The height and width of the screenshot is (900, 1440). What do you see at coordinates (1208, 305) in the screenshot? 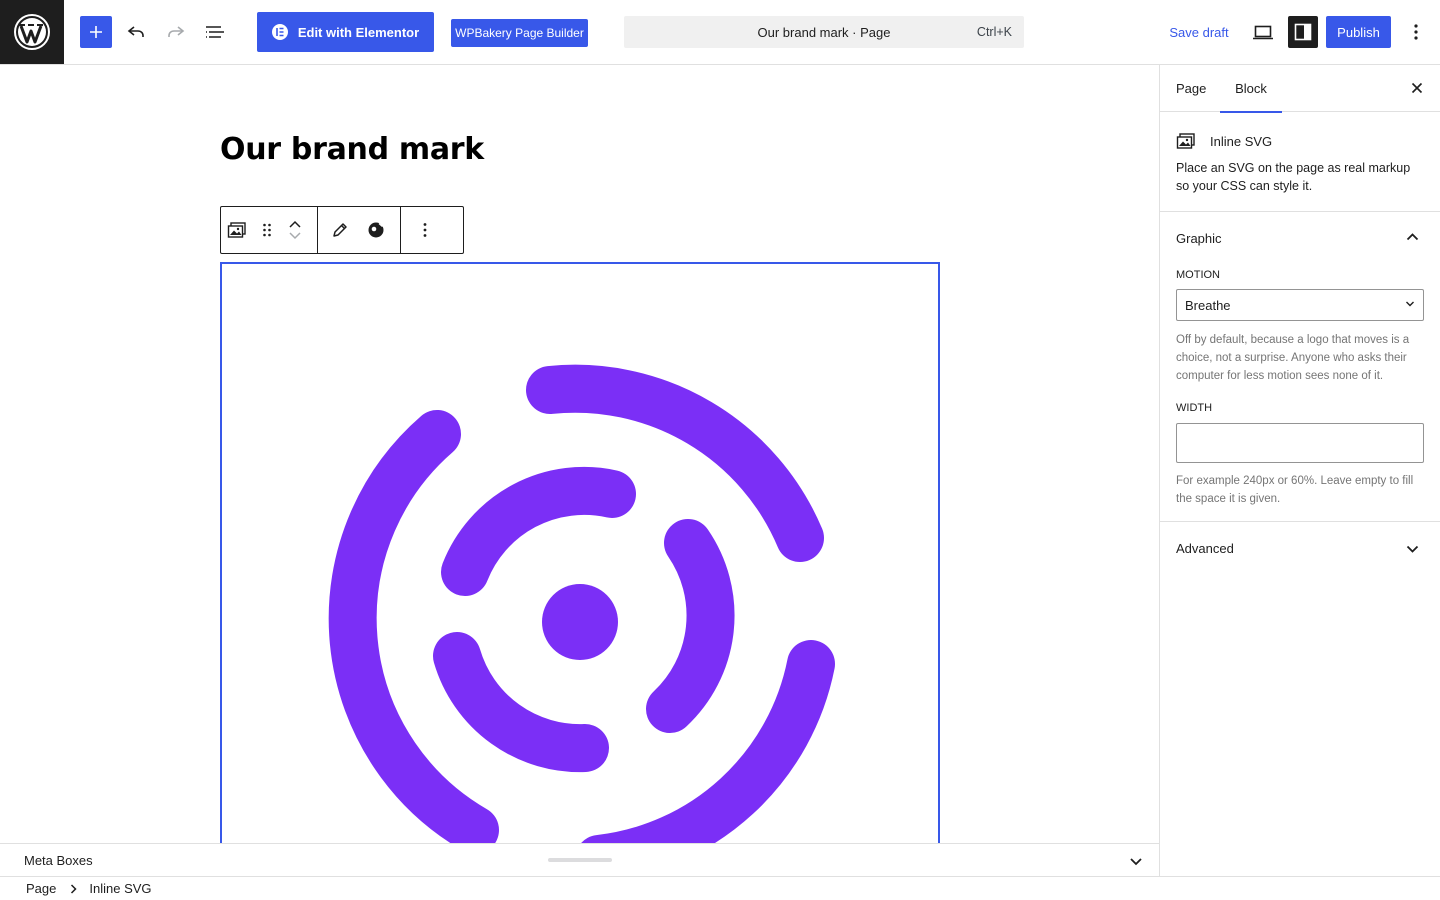
I see `motion-select-value: Breathe` at bounding box center [1208, 305].